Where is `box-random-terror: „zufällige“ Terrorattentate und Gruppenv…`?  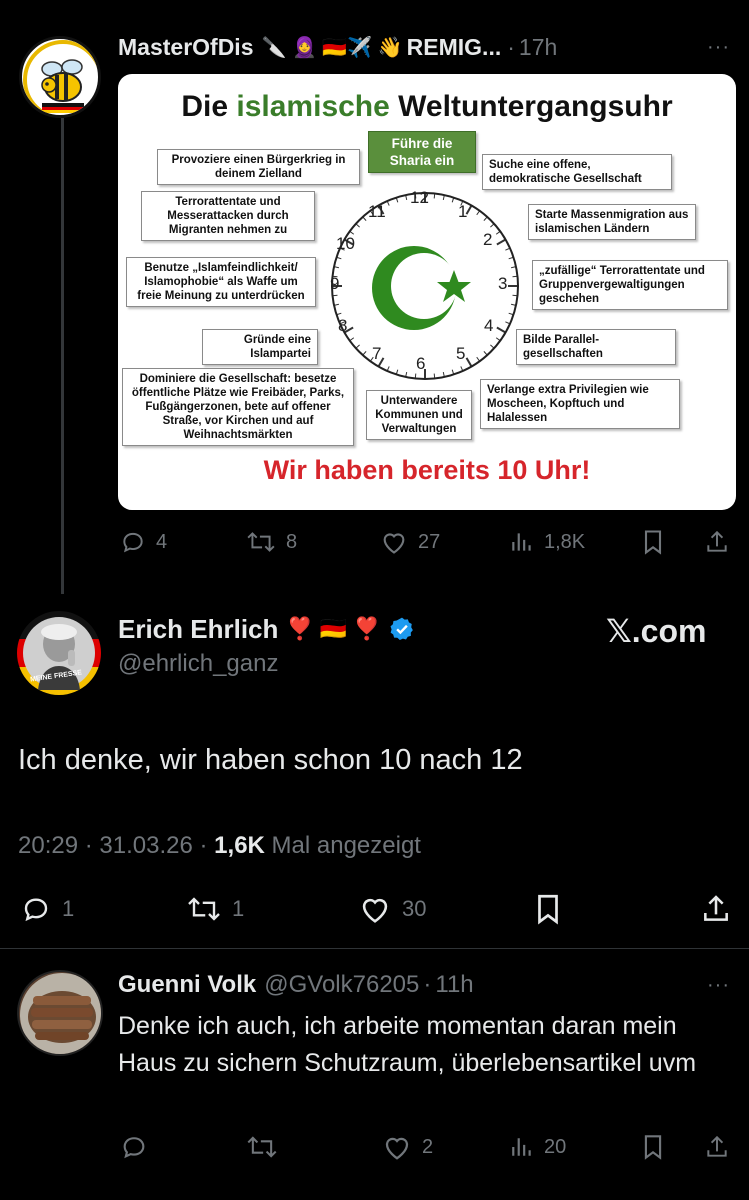 box-random-terror: „zufällige“ Terrorattentate und Gruppenv… is located at coordinates (630, 285).